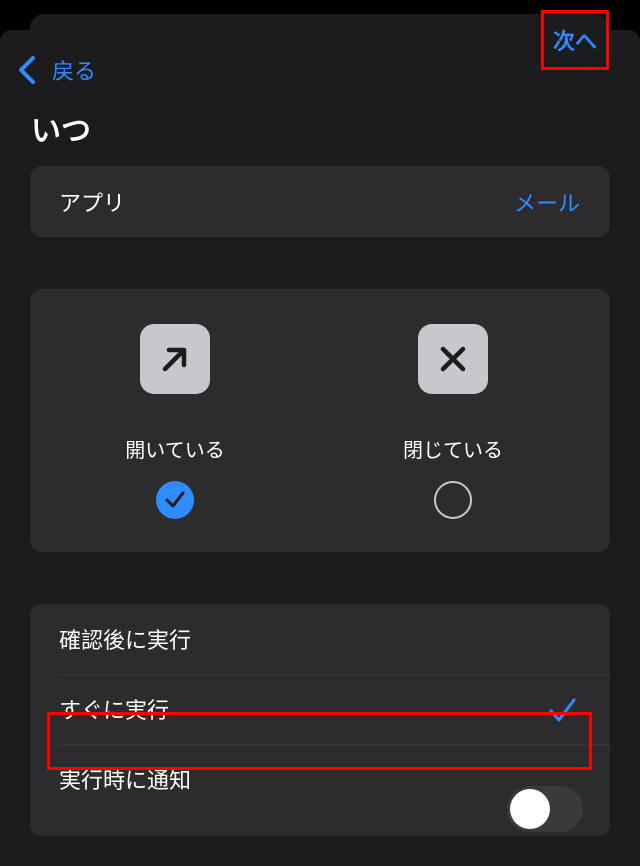 The image size is (640, 866). I want to click on next-label: 次へ, so click(574, 42).